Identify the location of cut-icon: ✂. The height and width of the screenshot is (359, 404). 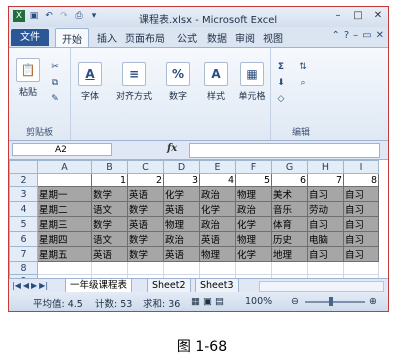
(55, 67).